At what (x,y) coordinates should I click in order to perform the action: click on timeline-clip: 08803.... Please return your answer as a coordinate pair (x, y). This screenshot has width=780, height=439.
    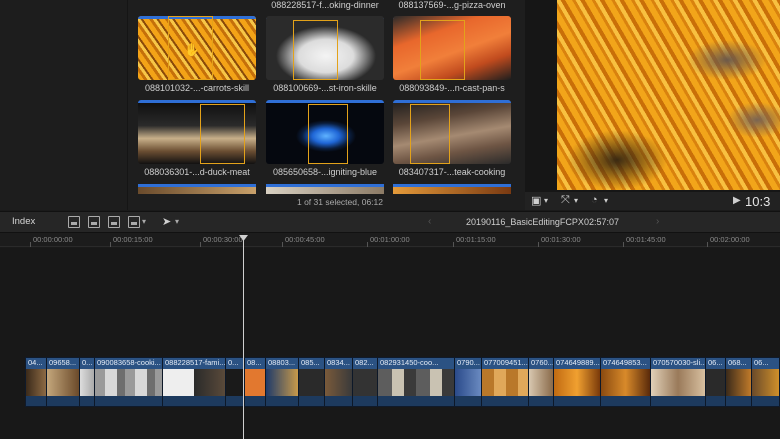
    Looking at the image, I should click on (282, 382).